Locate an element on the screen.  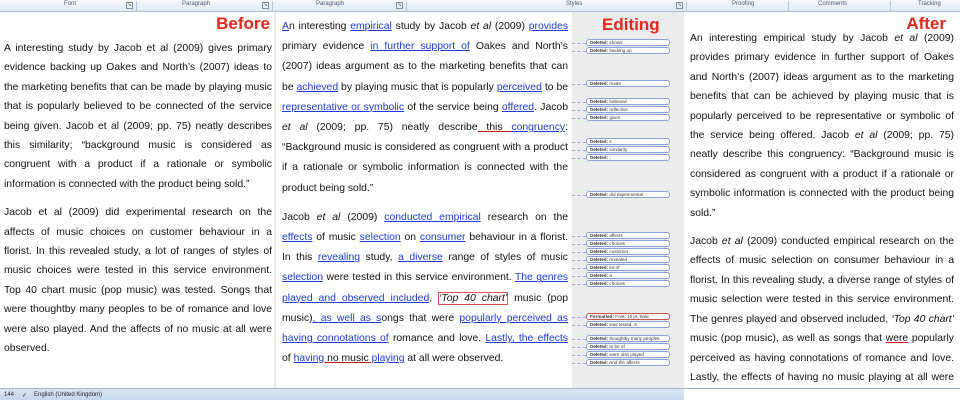
revision-balloon: Deleted: a is located at coordinates (628, 275).